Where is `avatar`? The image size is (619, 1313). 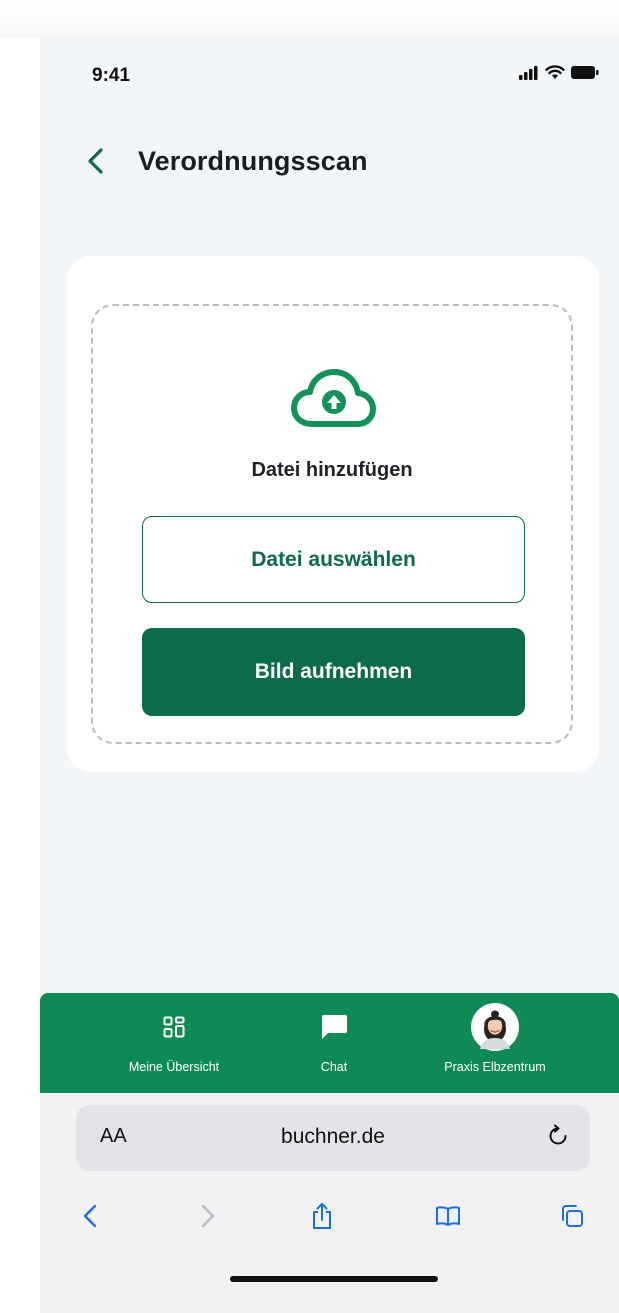
avatar is located at coordinates (495, 1027).